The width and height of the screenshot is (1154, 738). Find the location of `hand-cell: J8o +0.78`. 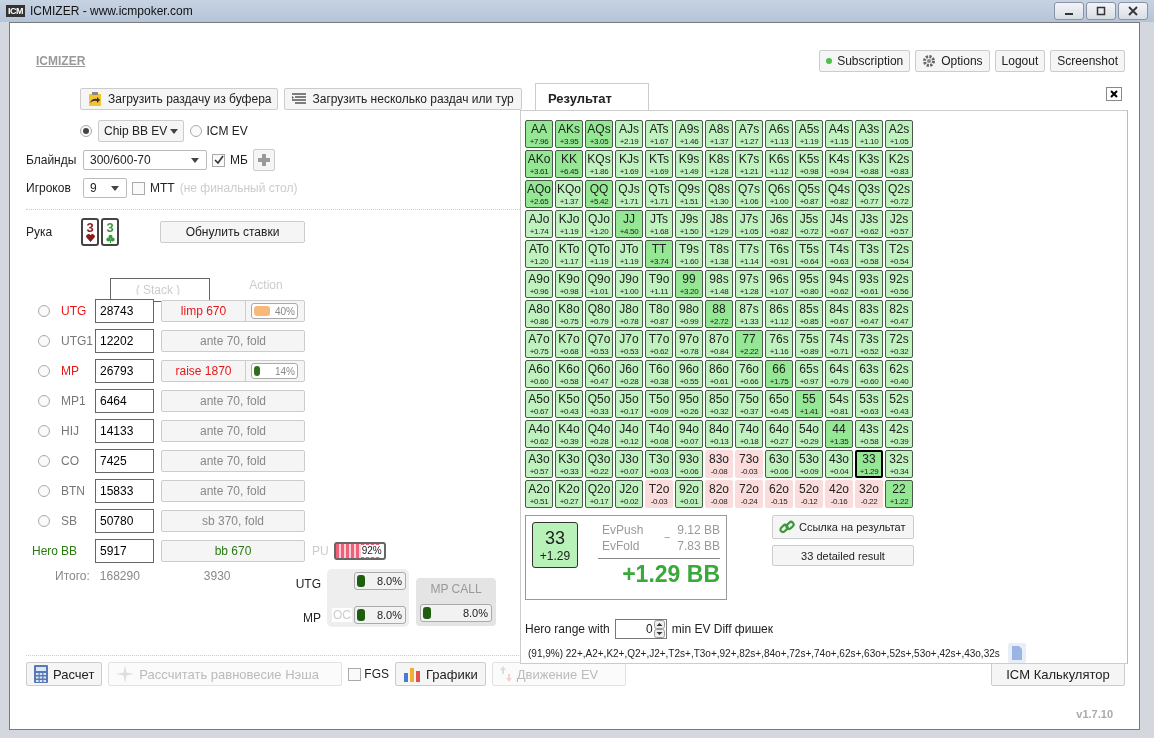

hand-cell: J8o +0.78 is located at coordinates (629, 314).